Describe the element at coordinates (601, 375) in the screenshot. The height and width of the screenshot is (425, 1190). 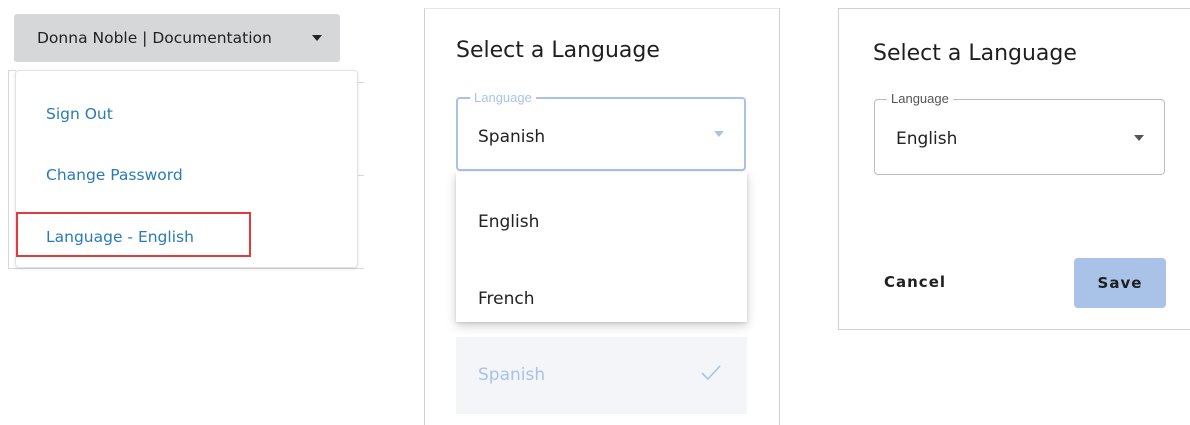
I see `option-spanish-selected: Spanish` at that location.